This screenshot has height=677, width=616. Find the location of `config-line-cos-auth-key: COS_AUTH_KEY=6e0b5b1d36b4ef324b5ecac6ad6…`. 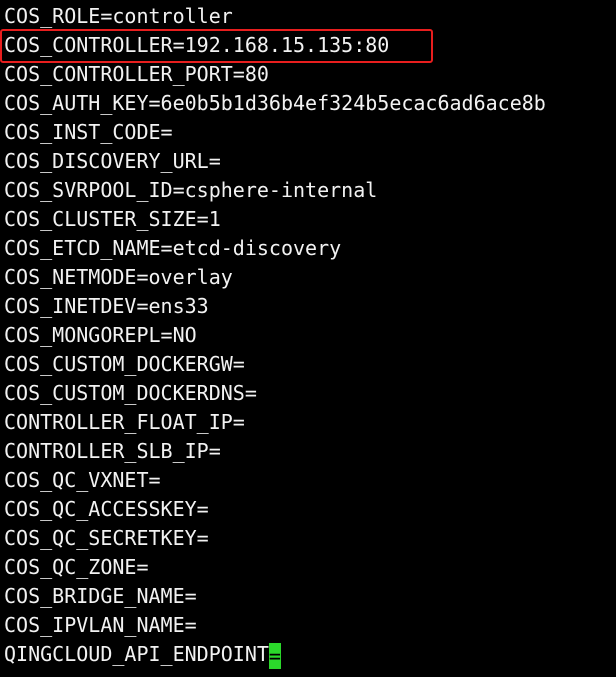

config-line-cos-auth-key: COS_AUTH_KEY=6e0b5b1d36b4ef324b5ecac6ad6… is located at coordinates (275, 103).